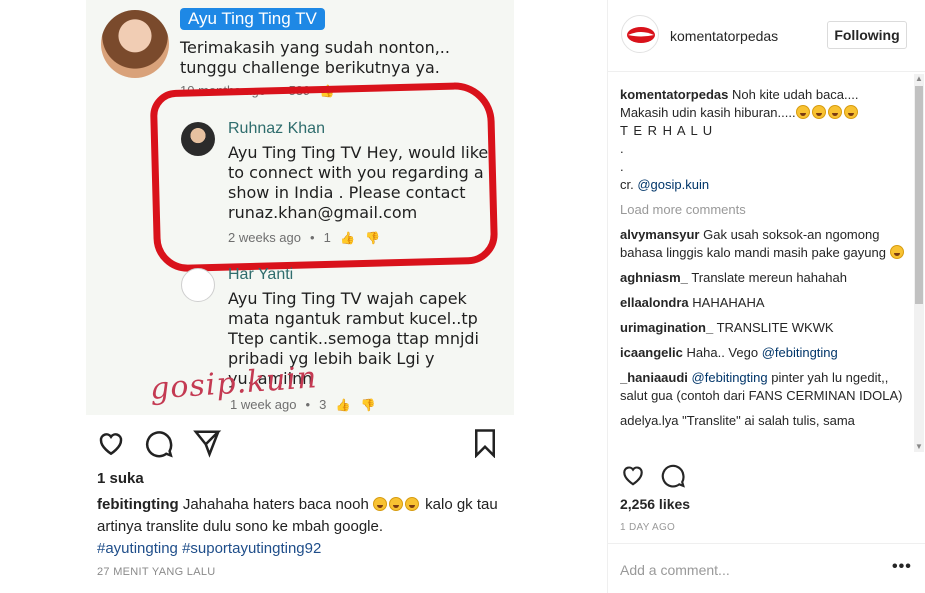 The width and height of the screenshot is (925, 593). I want to click on comment-item: urimagination_ TRANSLITE WKWK, so click(765, 328).